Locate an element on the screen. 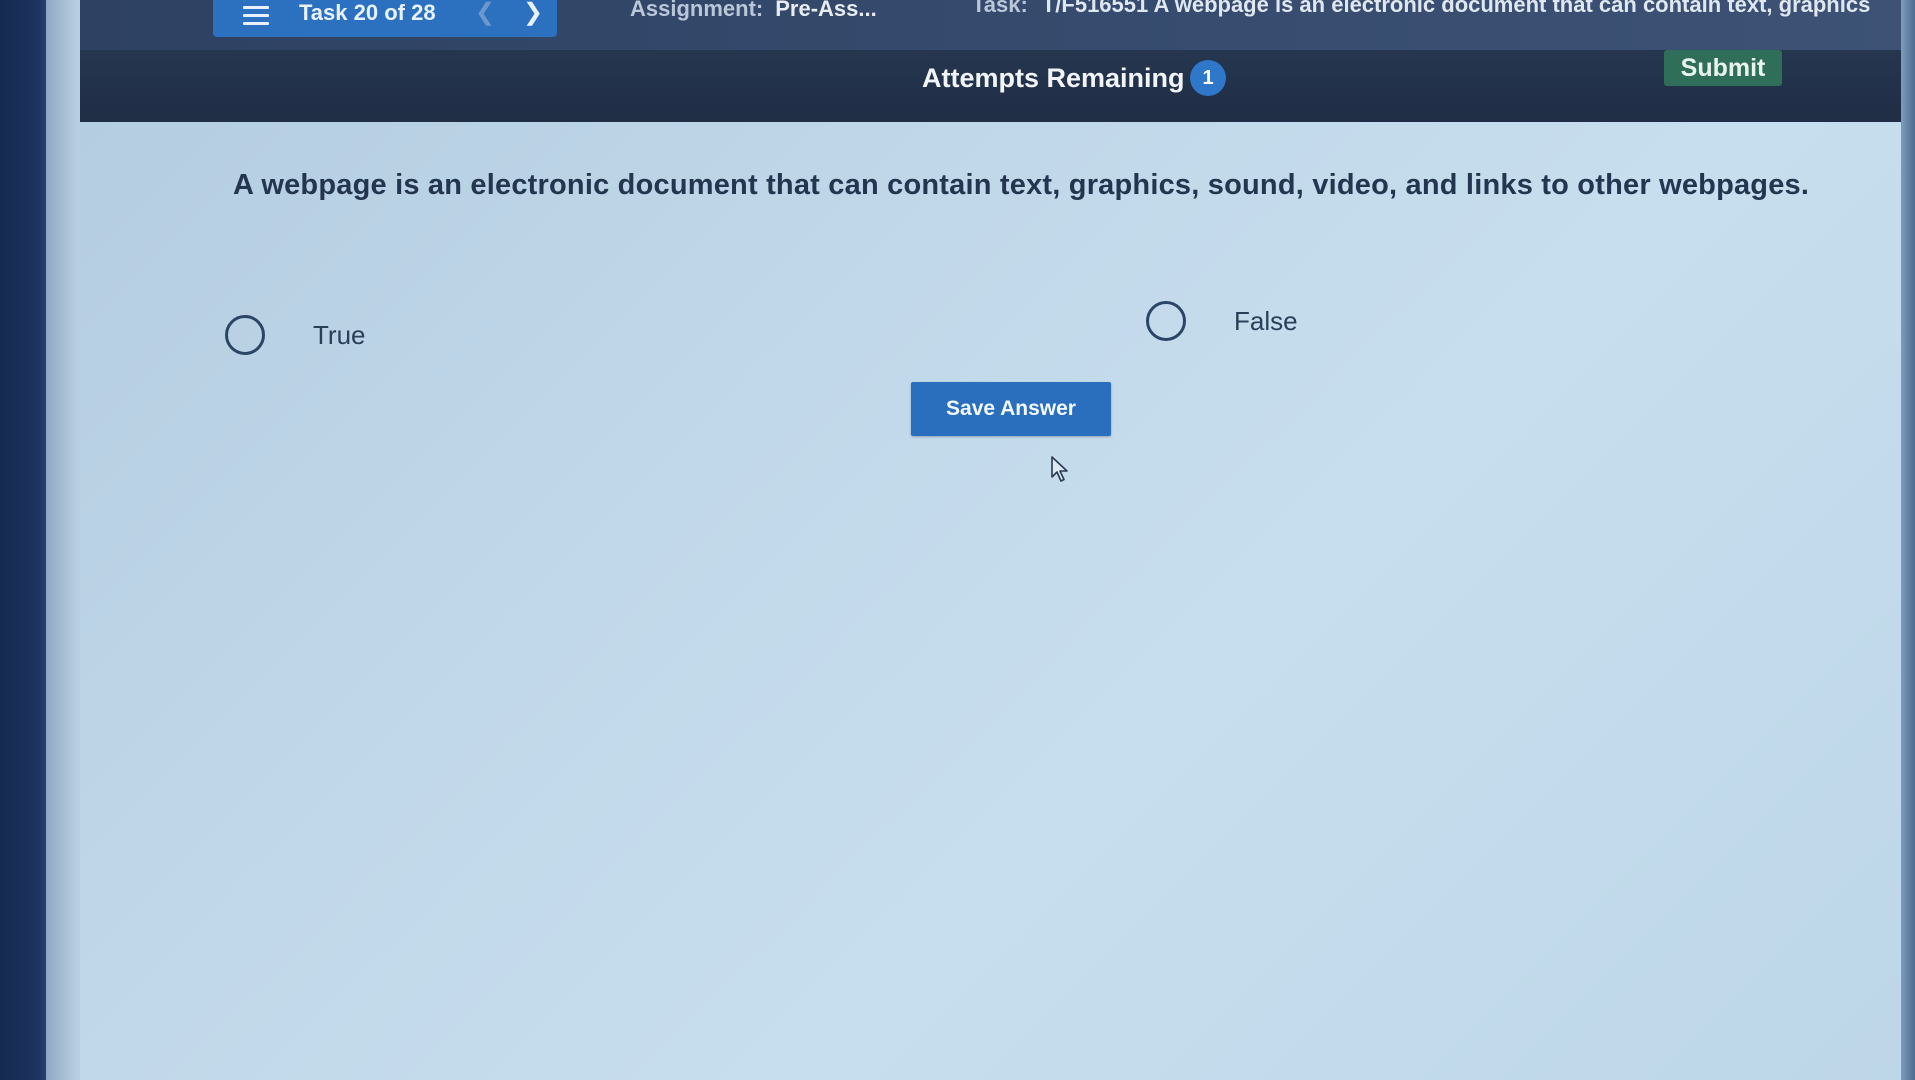  submit-button: Submit is located at coordinates (1723, 68).